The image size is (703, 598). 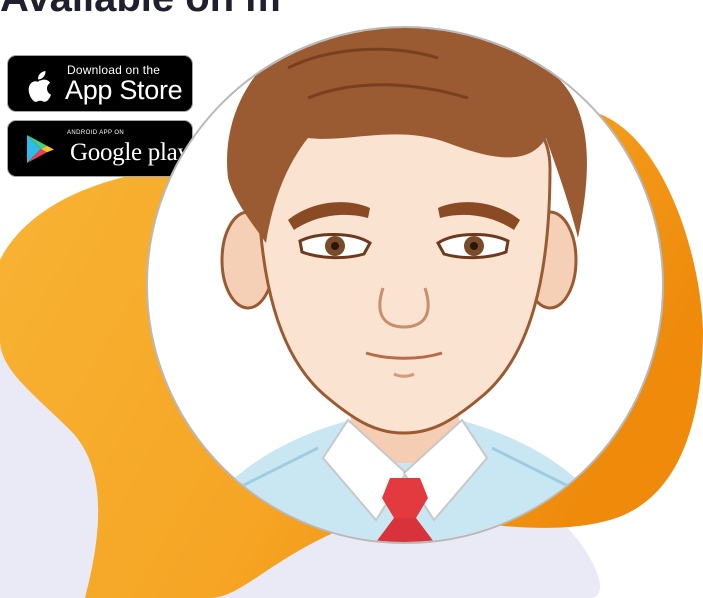 What do you see at coordinates (96, 133) in the screenshot?
I see `google-play-small-text: ANDROID APP ON` at bounding box center [96, 133].